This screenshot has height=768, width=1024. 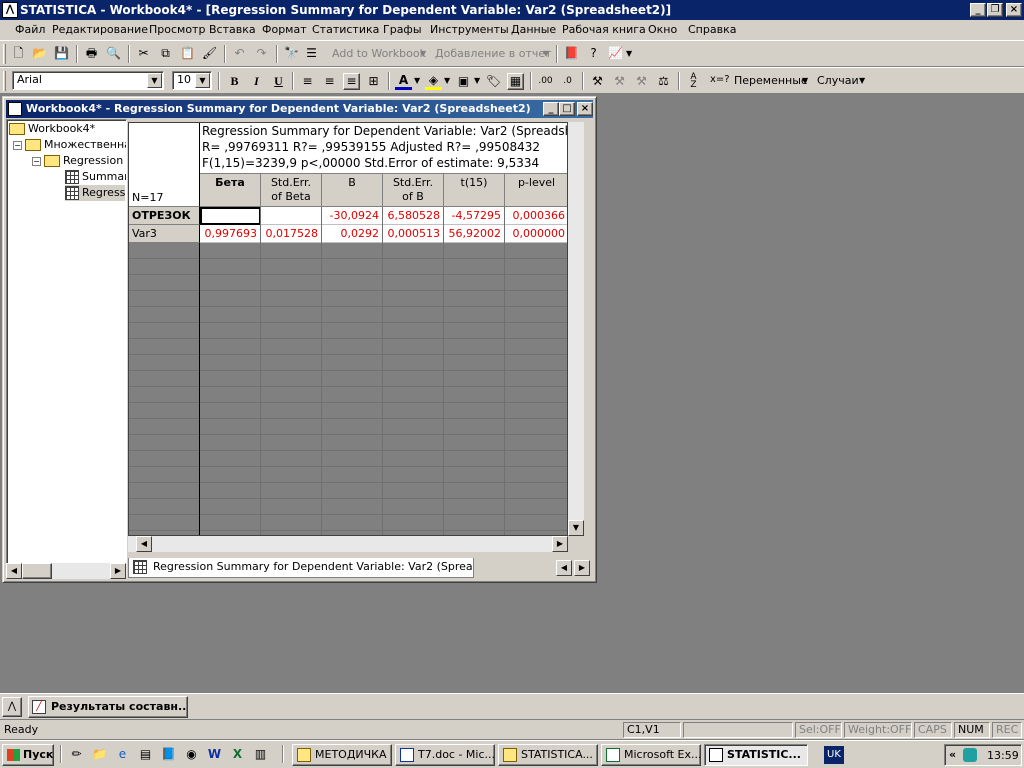 I want to click on table-cell: 0,017528, so click(x=291, y=234).